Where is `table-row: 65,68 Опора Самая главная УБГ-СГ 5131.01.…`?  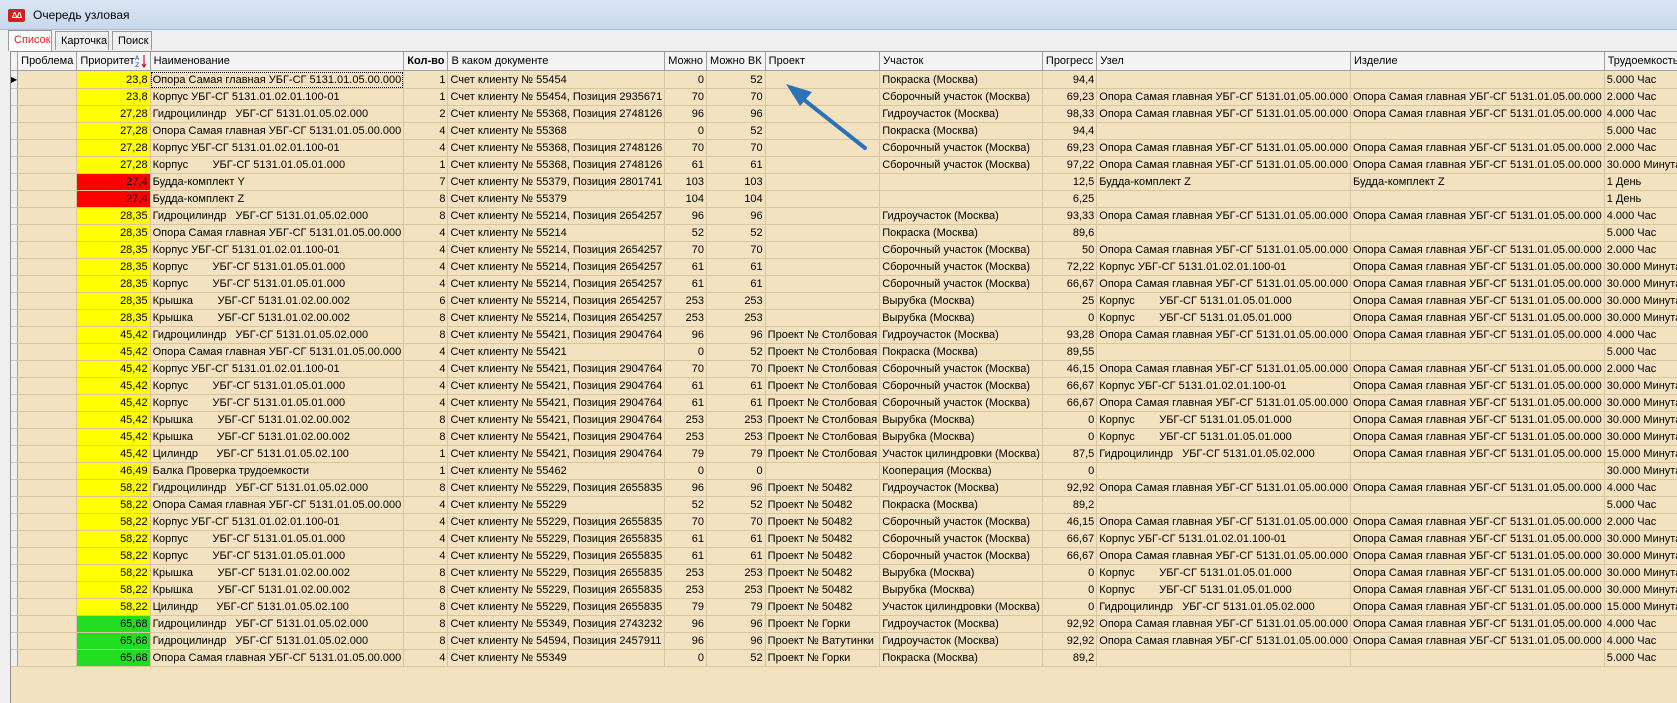 table-row: 65,68 Опора Самая главная УБГ-СГ 5131.01.… is located at coordinates (844, 658).